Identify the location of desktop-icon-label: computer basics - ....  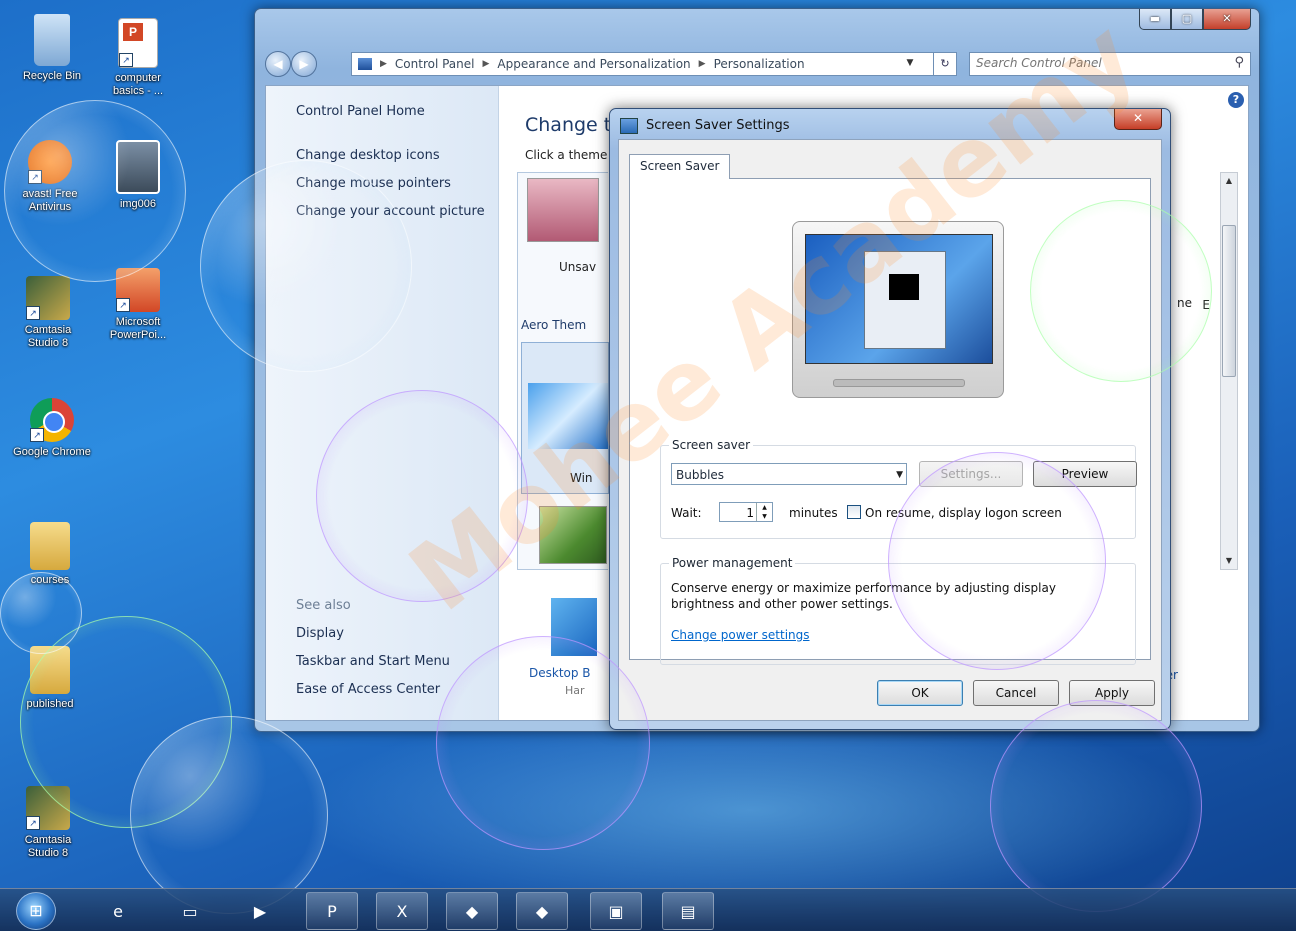
(138, 84).